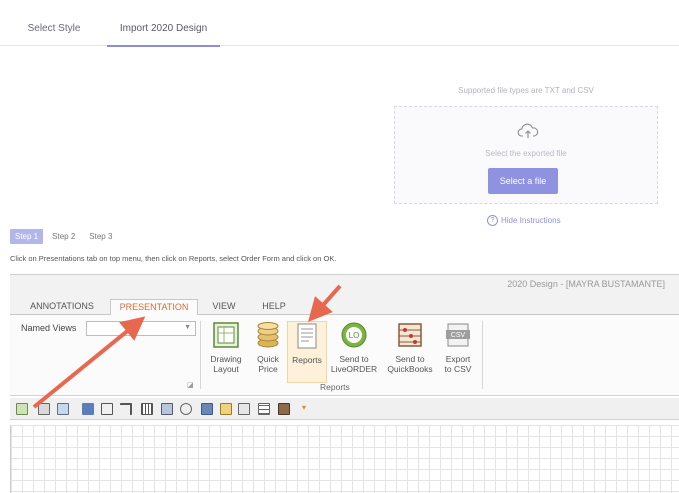 The height and width of the screenshot is (493, 679). Describe the element at coordinates (226, 335) in the screenshot. I see `drawing-layout-icon` at that location.